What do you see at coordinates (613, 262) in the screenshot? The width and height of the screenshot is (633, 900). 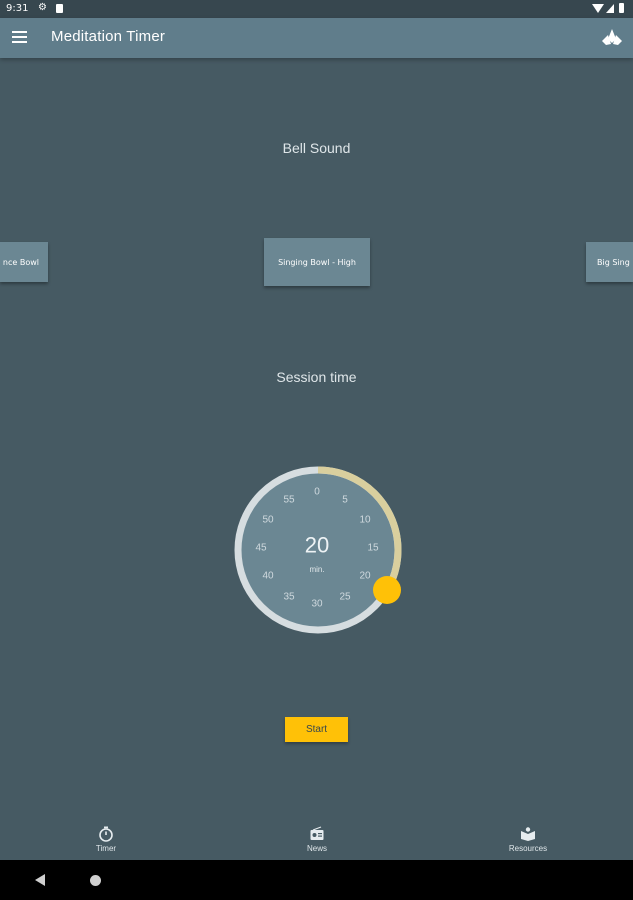 I see `bell-option-label: Big Sing` at bounding box center [613, 262].